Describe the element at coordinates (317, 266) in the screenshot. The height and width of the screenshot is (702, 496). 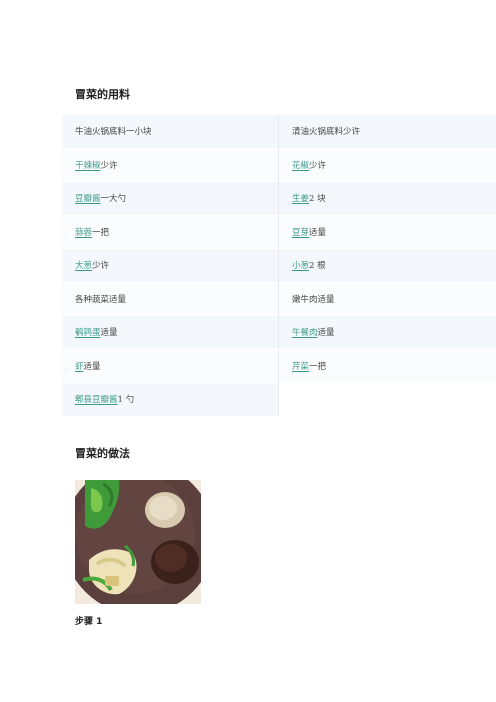
I see `ingredient-amount: 2 根` at that location.